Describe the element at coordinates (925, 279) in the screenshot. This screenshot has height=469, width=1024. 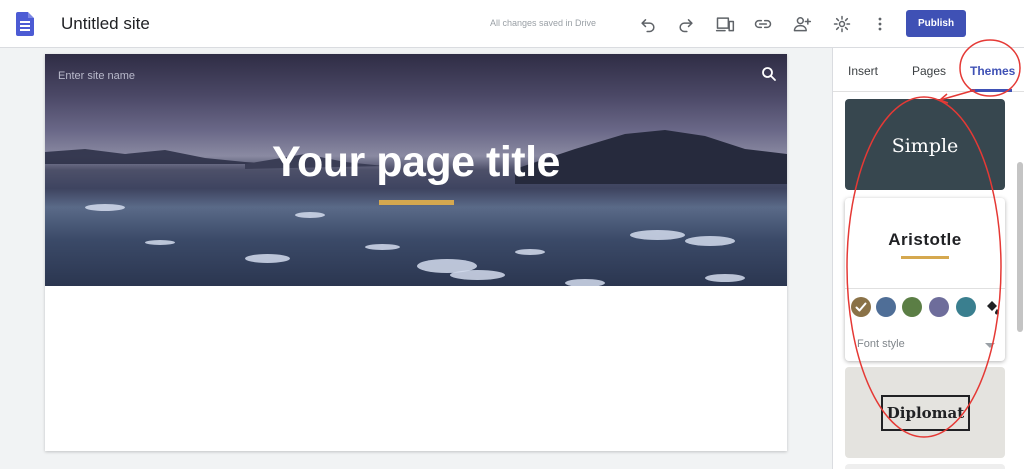
I see `theme-card-aristotle: Aristotle Font style` at that location.